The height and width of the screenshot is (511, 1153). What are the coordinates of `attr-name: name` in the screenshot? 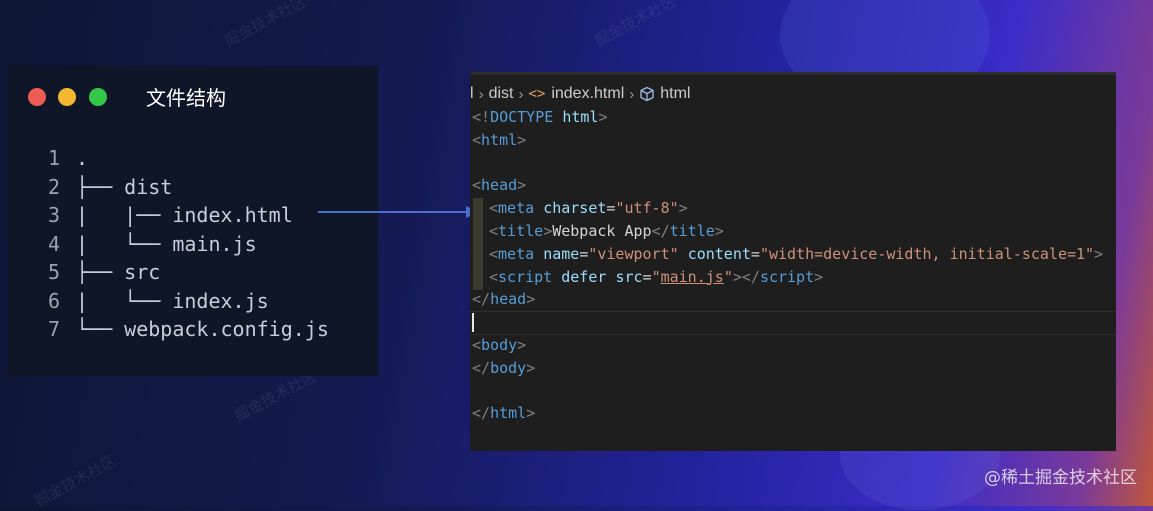 It's located at (561, 253).